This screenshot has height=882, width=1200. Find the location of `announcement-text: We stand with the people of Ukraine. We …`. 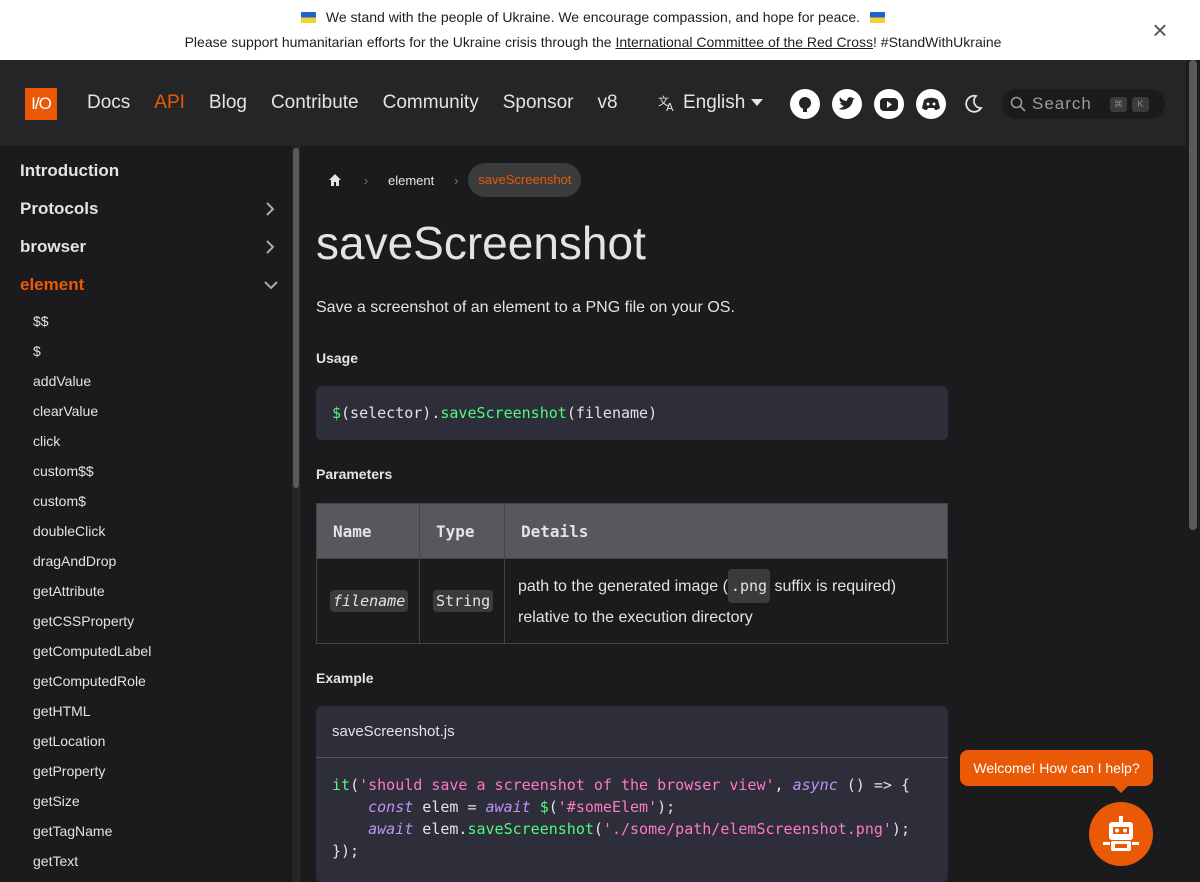

announcement-text: We stand with the people of Ukraine. We … is located at coordinates (593, 17).